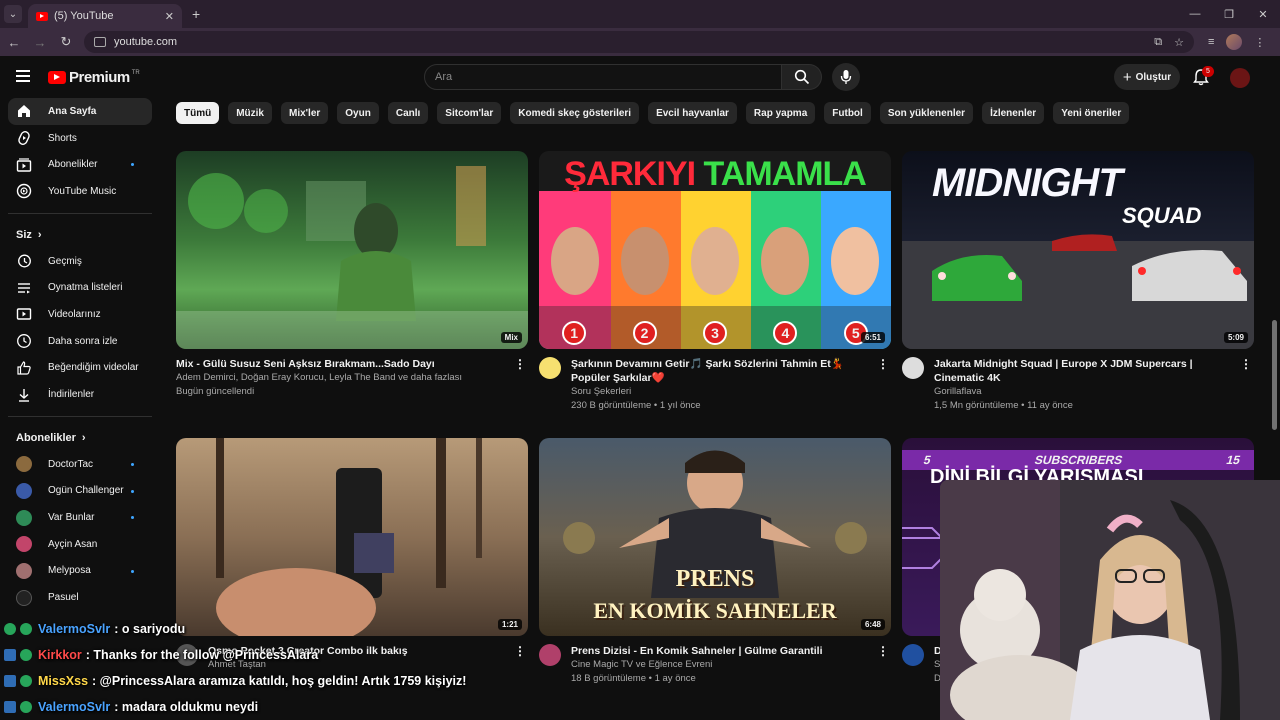 Image resolution: width=1280 pixels, height=720 pixels. I want to click on video-thumbnail: PRENS EN KOMİK SAHNELER 6:48, so click(715, 537).